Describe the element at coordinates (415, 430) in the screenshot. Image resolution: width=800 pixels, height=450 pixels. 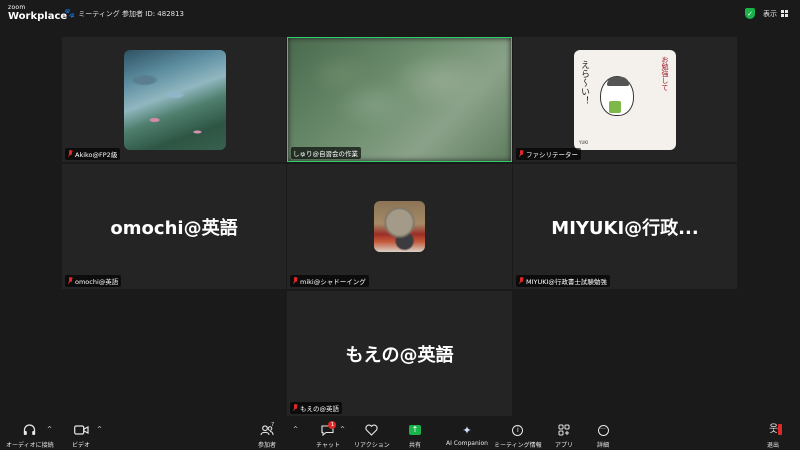
I see `share-arrow-icon: ↑` at that location.